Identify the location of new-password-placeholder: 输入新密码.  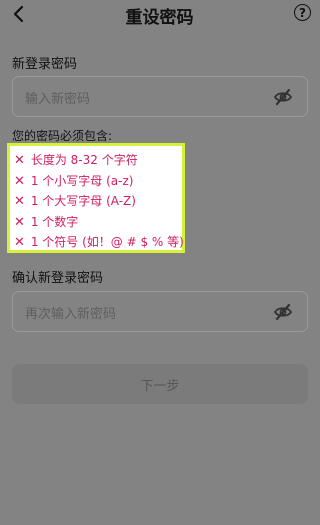
(58, 99).